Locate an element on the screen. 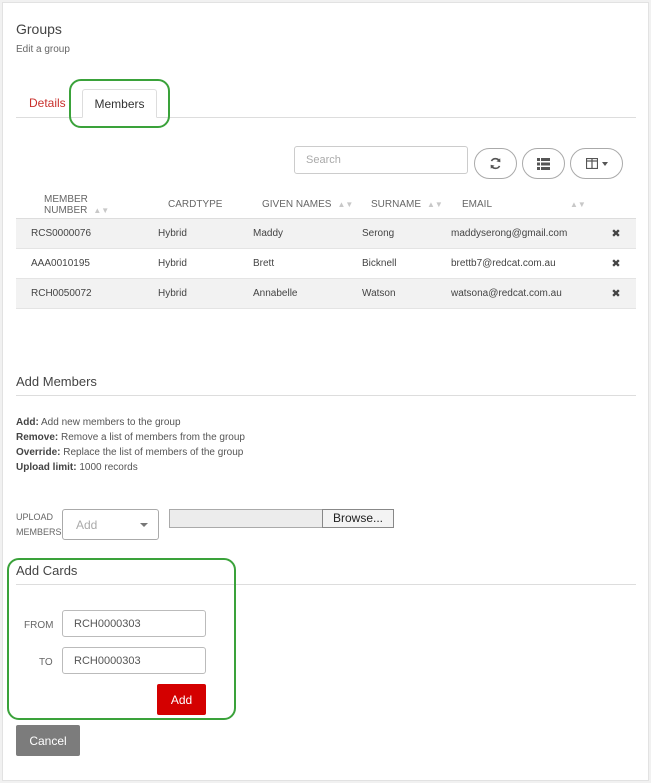 This screenshot has width=651, height=783. tab-details: Details is located at coordinates (47, 103).